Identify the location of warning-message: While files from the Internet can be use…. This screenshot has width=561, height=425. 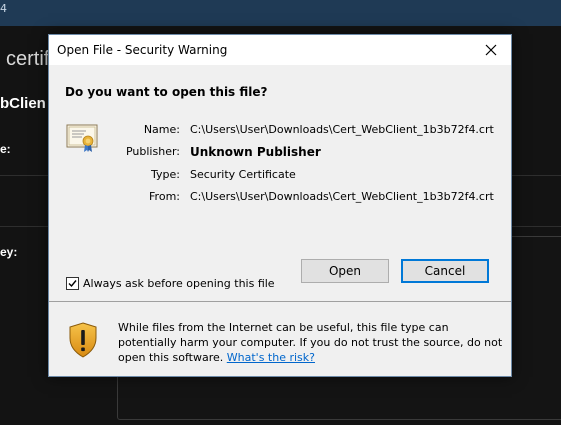
(310, 342).